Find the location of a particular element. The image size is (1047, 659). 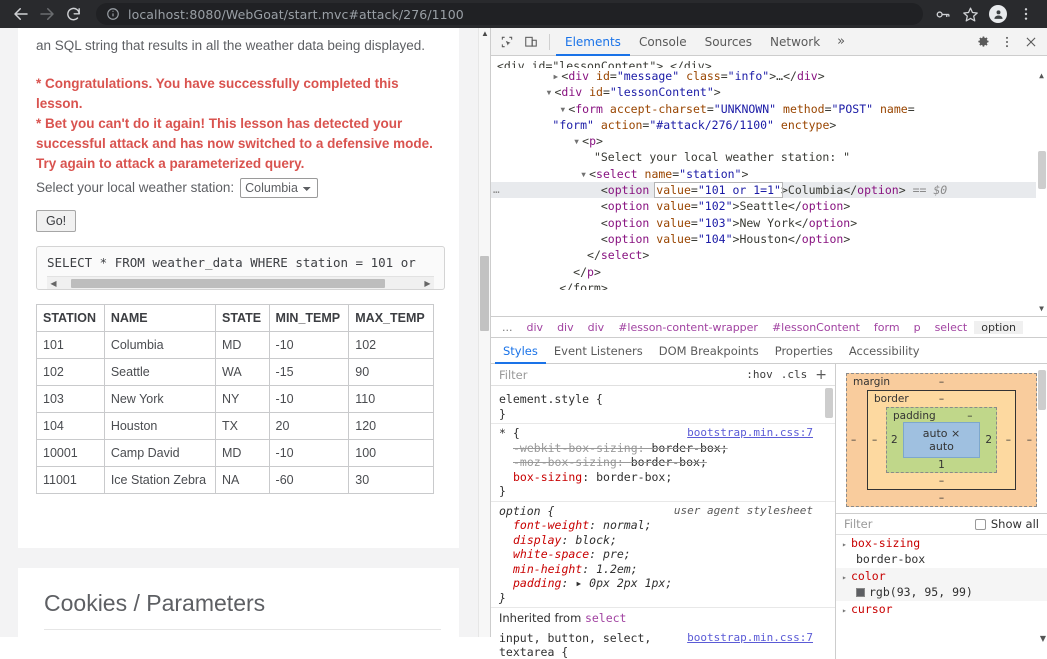

station-select: Columbia Seattle New York Houston is located at coordinates (279, 188).